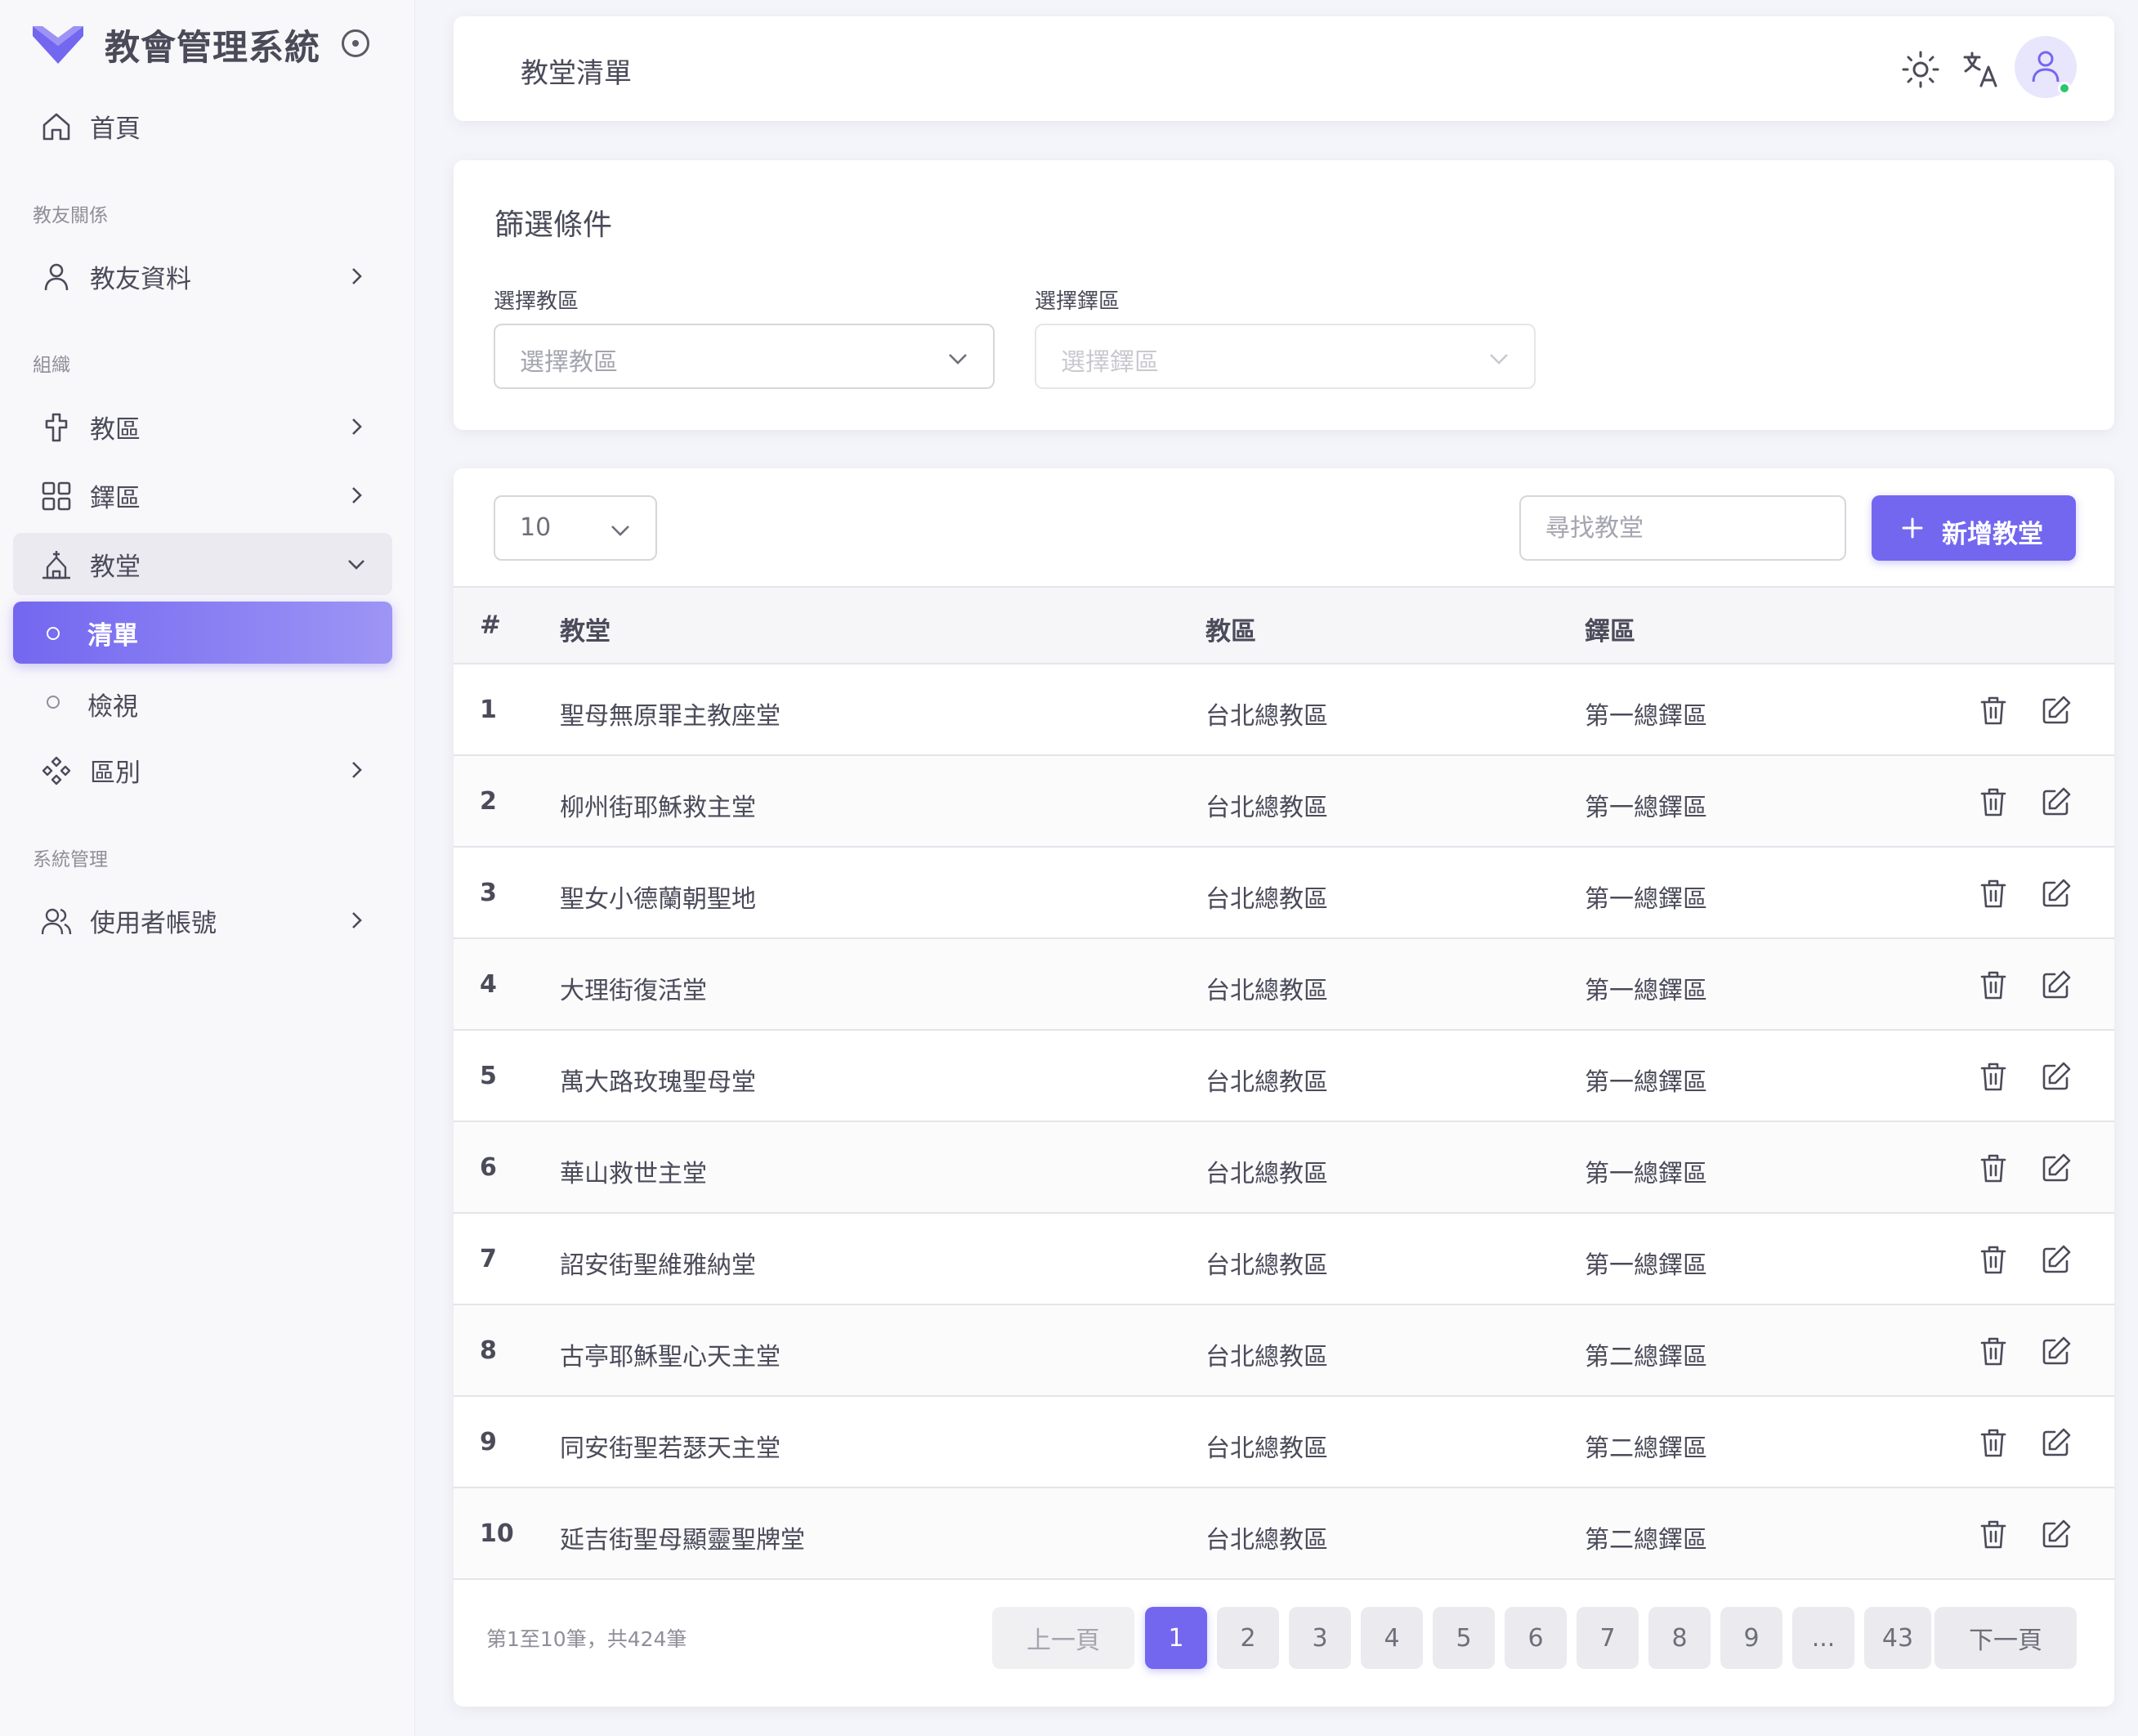 This screenshot has height=1736, width=2138. Describe the element at coordinates (575, 528) in the screenshot. I see `page-size-select: 10` at that location.